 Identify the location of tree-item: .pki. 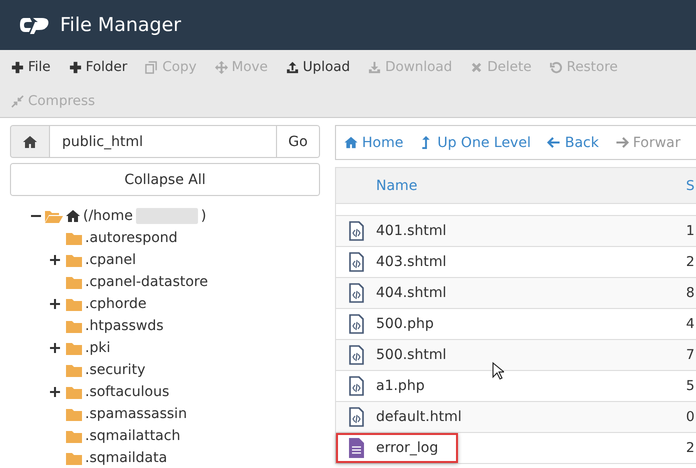
(97, 348).